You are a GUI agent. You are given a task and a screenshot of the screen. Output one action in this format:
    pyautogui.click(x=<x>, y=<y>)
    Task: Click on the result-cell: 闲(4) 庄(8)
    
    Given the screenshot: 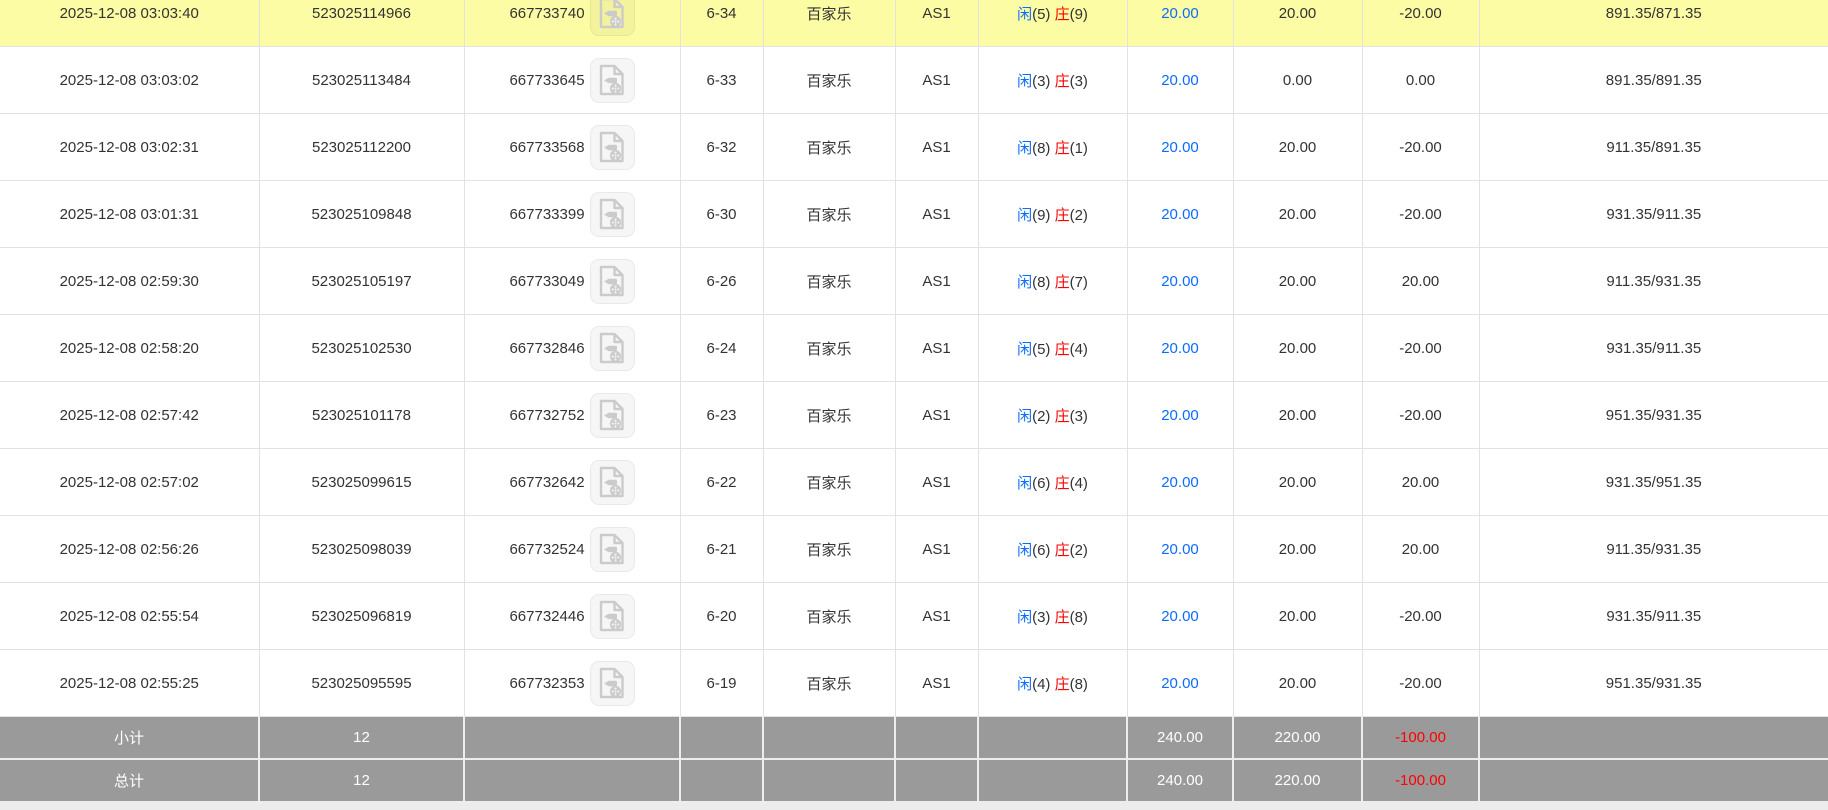 What is the action you would take?
    pyautogui.click(x=1053, y=683)
    